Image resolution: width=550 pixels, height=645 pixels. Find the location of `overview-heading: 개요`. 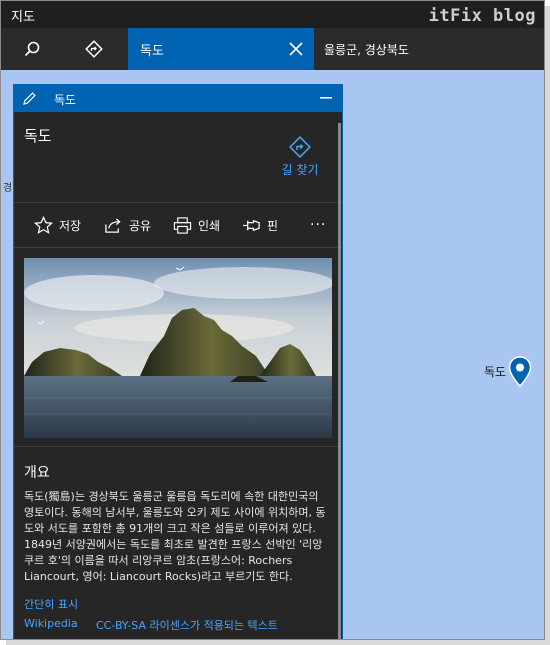

overview-heading: 개요 is located at coordinates (37, 473).